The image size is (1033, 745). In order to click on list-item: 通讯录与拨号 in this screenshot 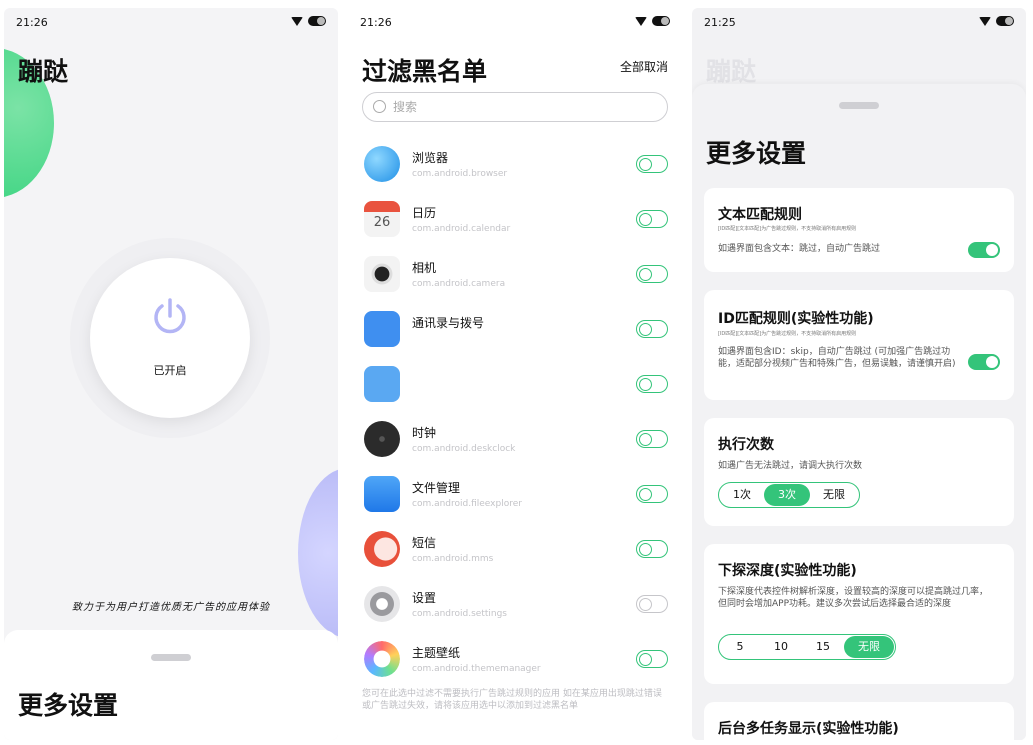, I will do `click(515, 330)`.